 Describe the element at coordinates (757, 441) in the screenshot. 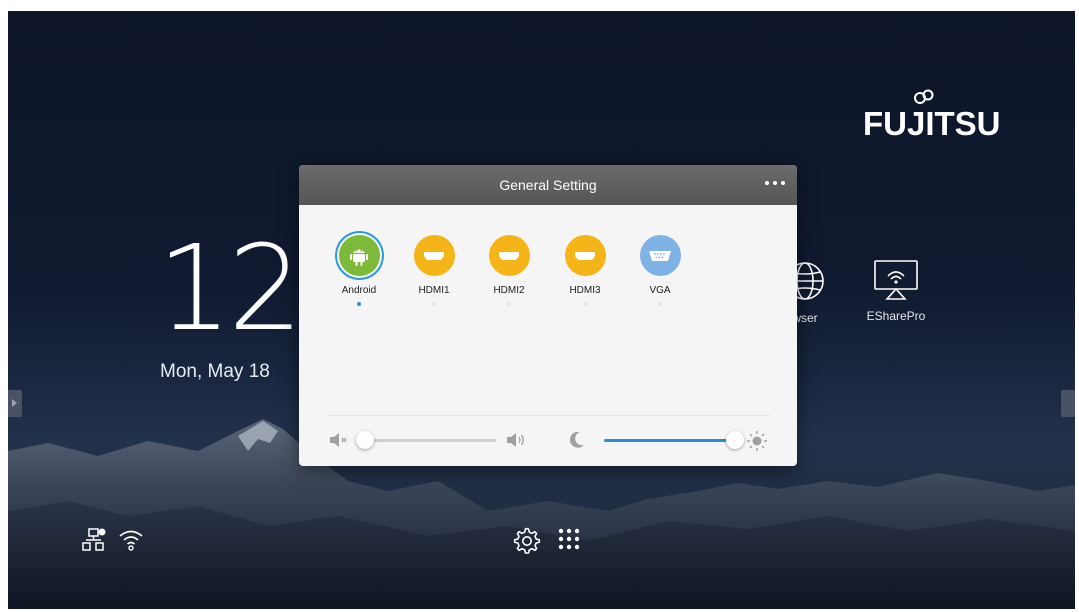

I see `sun-icon` at that location.